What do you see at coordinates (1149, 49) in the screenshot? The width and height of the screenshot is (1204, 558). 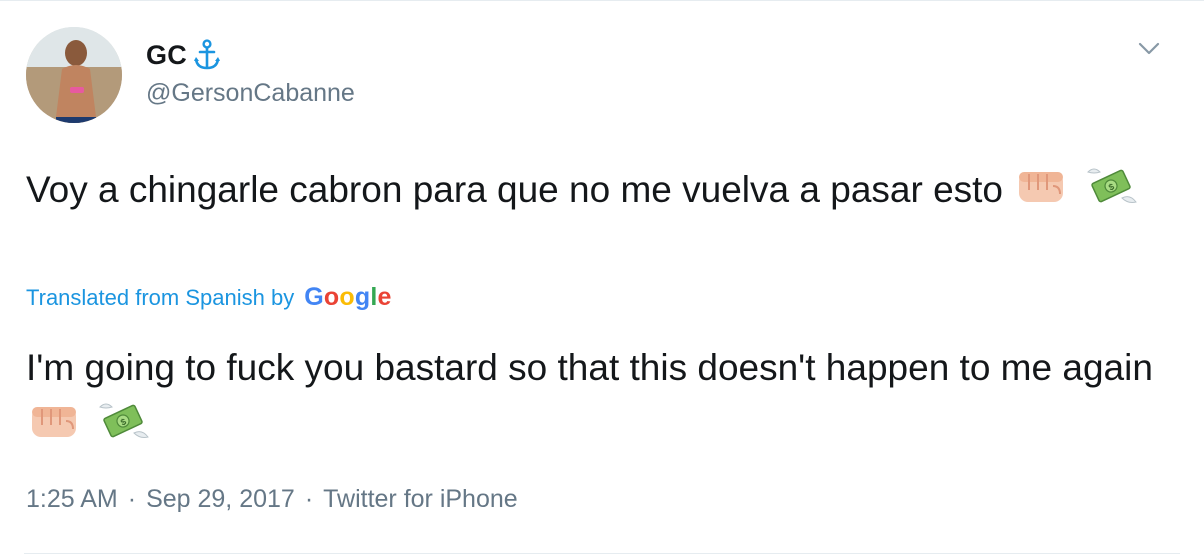 I see `chevron-down-icon` at bounding box center [1149, 49].